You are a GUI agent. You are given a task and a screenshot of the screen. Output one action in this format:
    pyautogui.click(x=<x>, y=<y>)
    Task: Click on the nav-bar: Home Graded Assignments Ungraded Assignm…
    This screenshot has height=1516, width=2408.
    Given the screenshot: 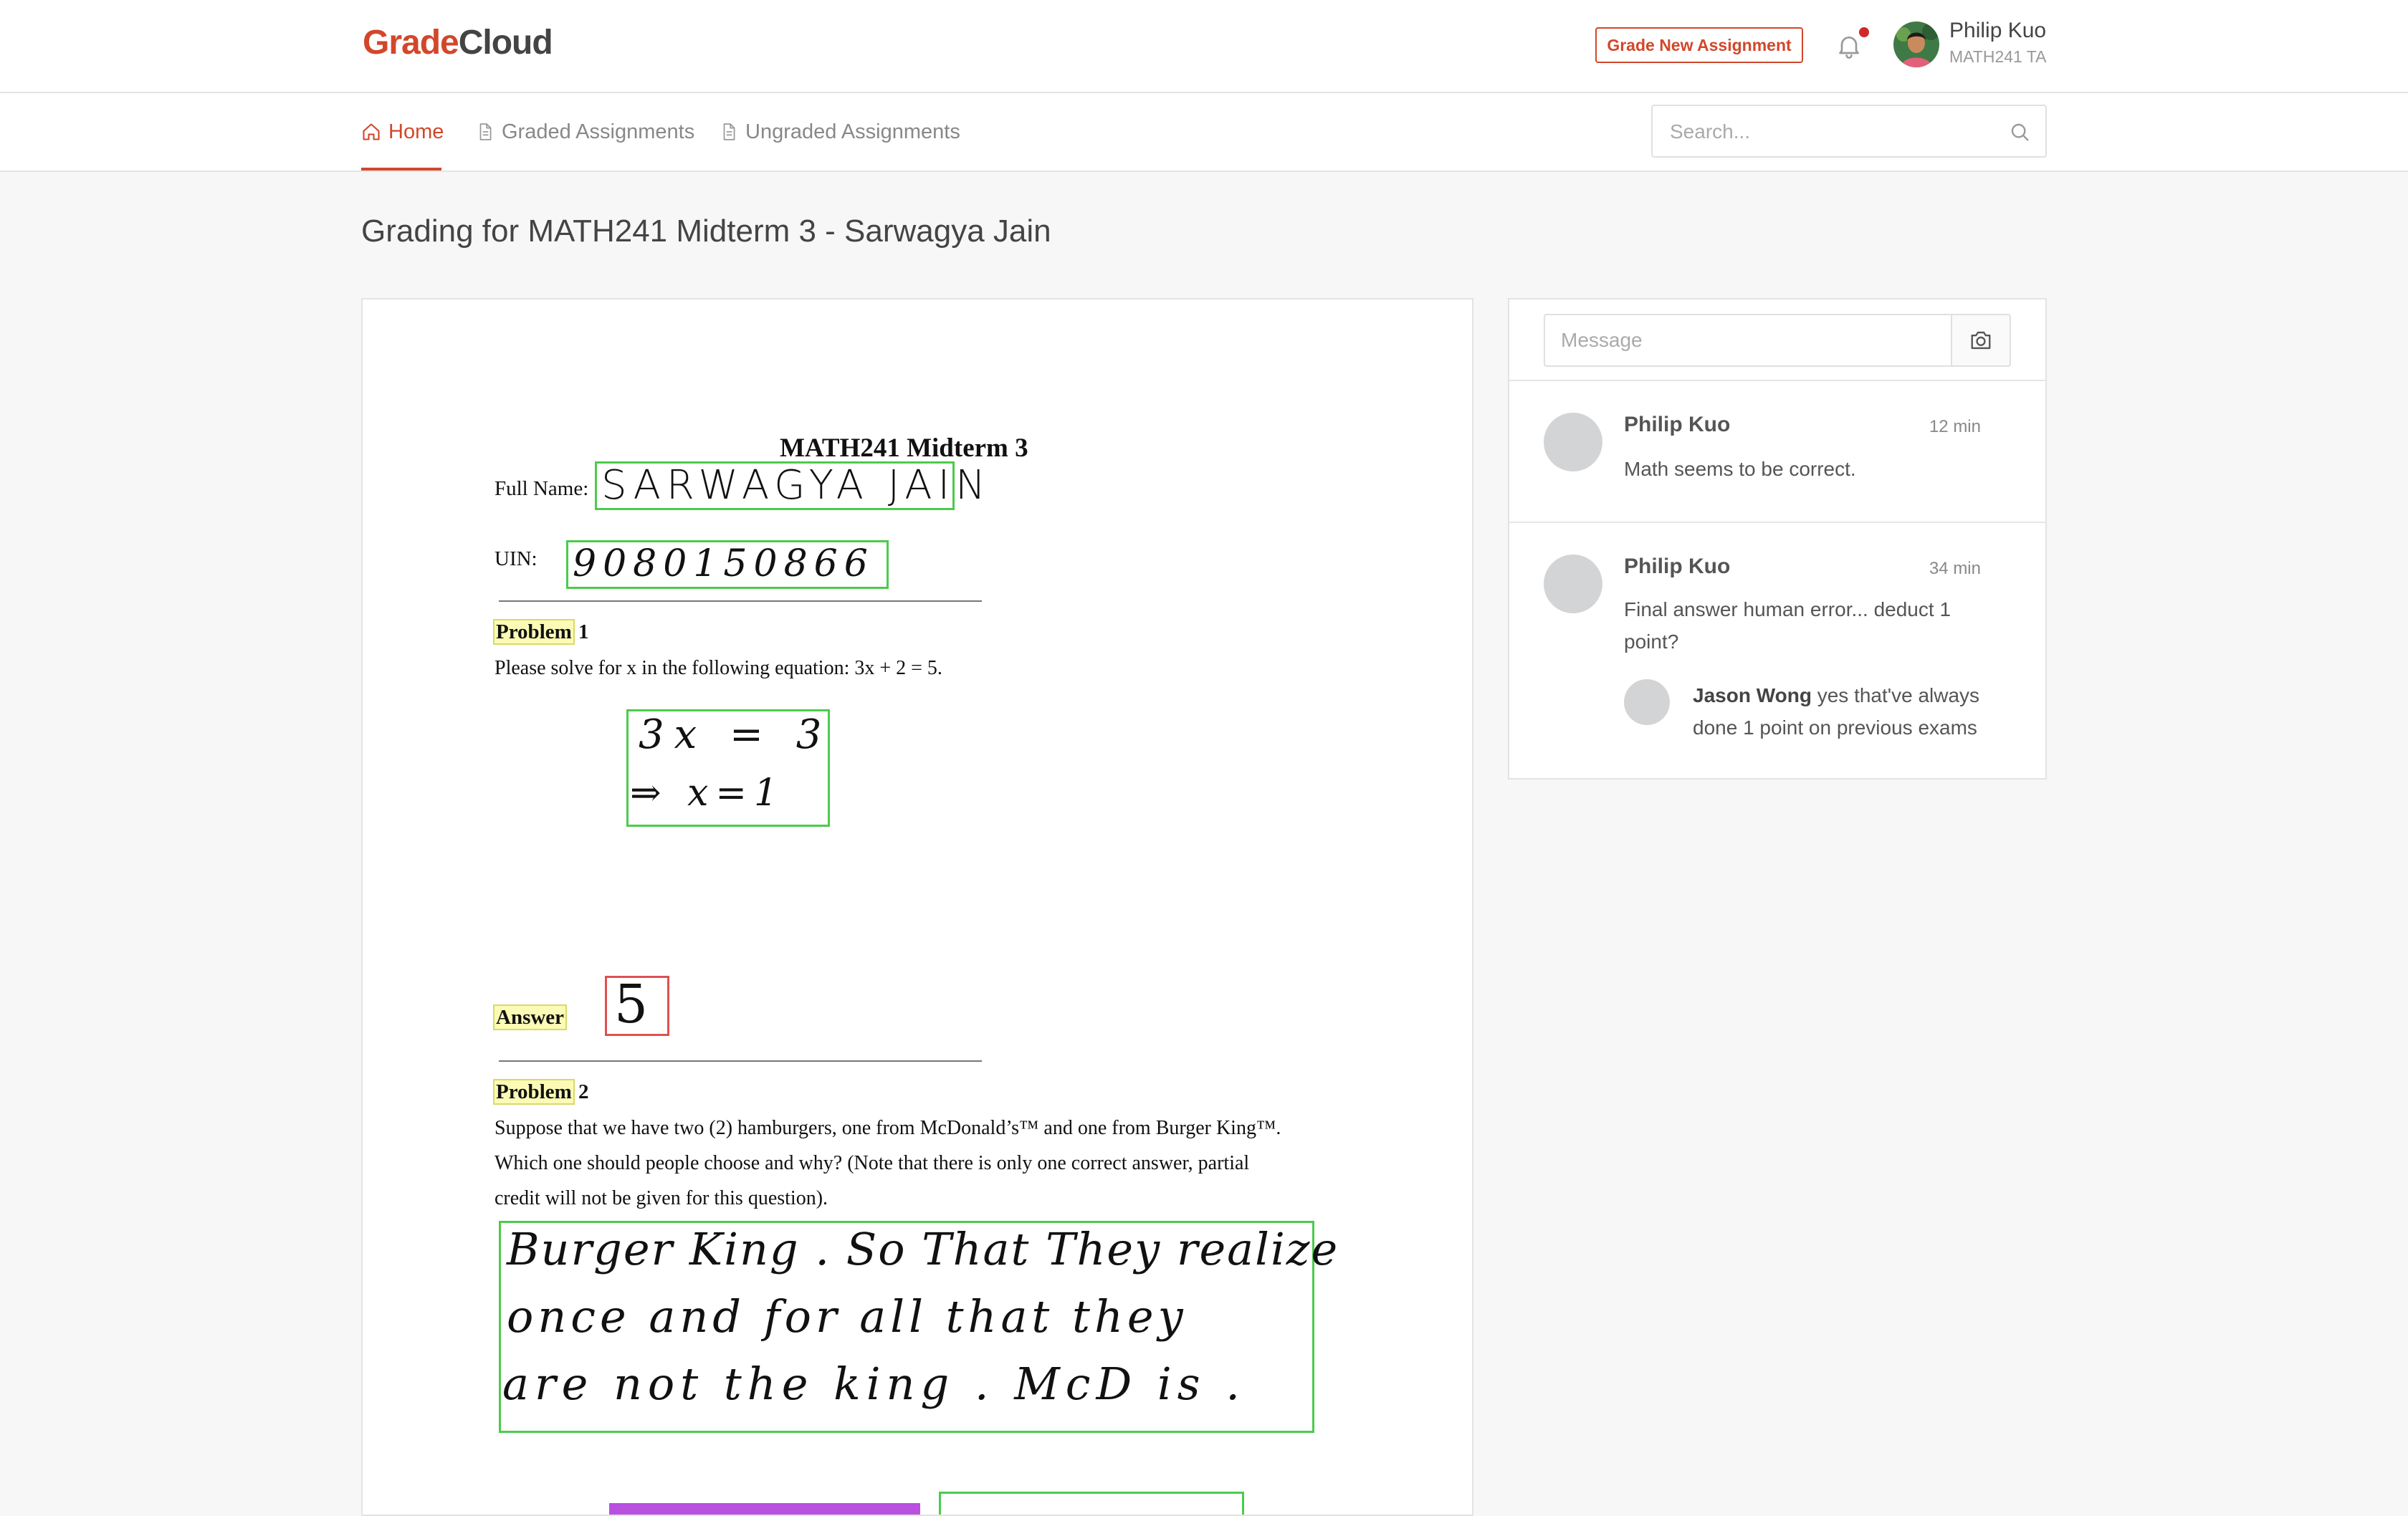 What is the action you would take?
    pyautogui.click(x=1204, y=132)
    